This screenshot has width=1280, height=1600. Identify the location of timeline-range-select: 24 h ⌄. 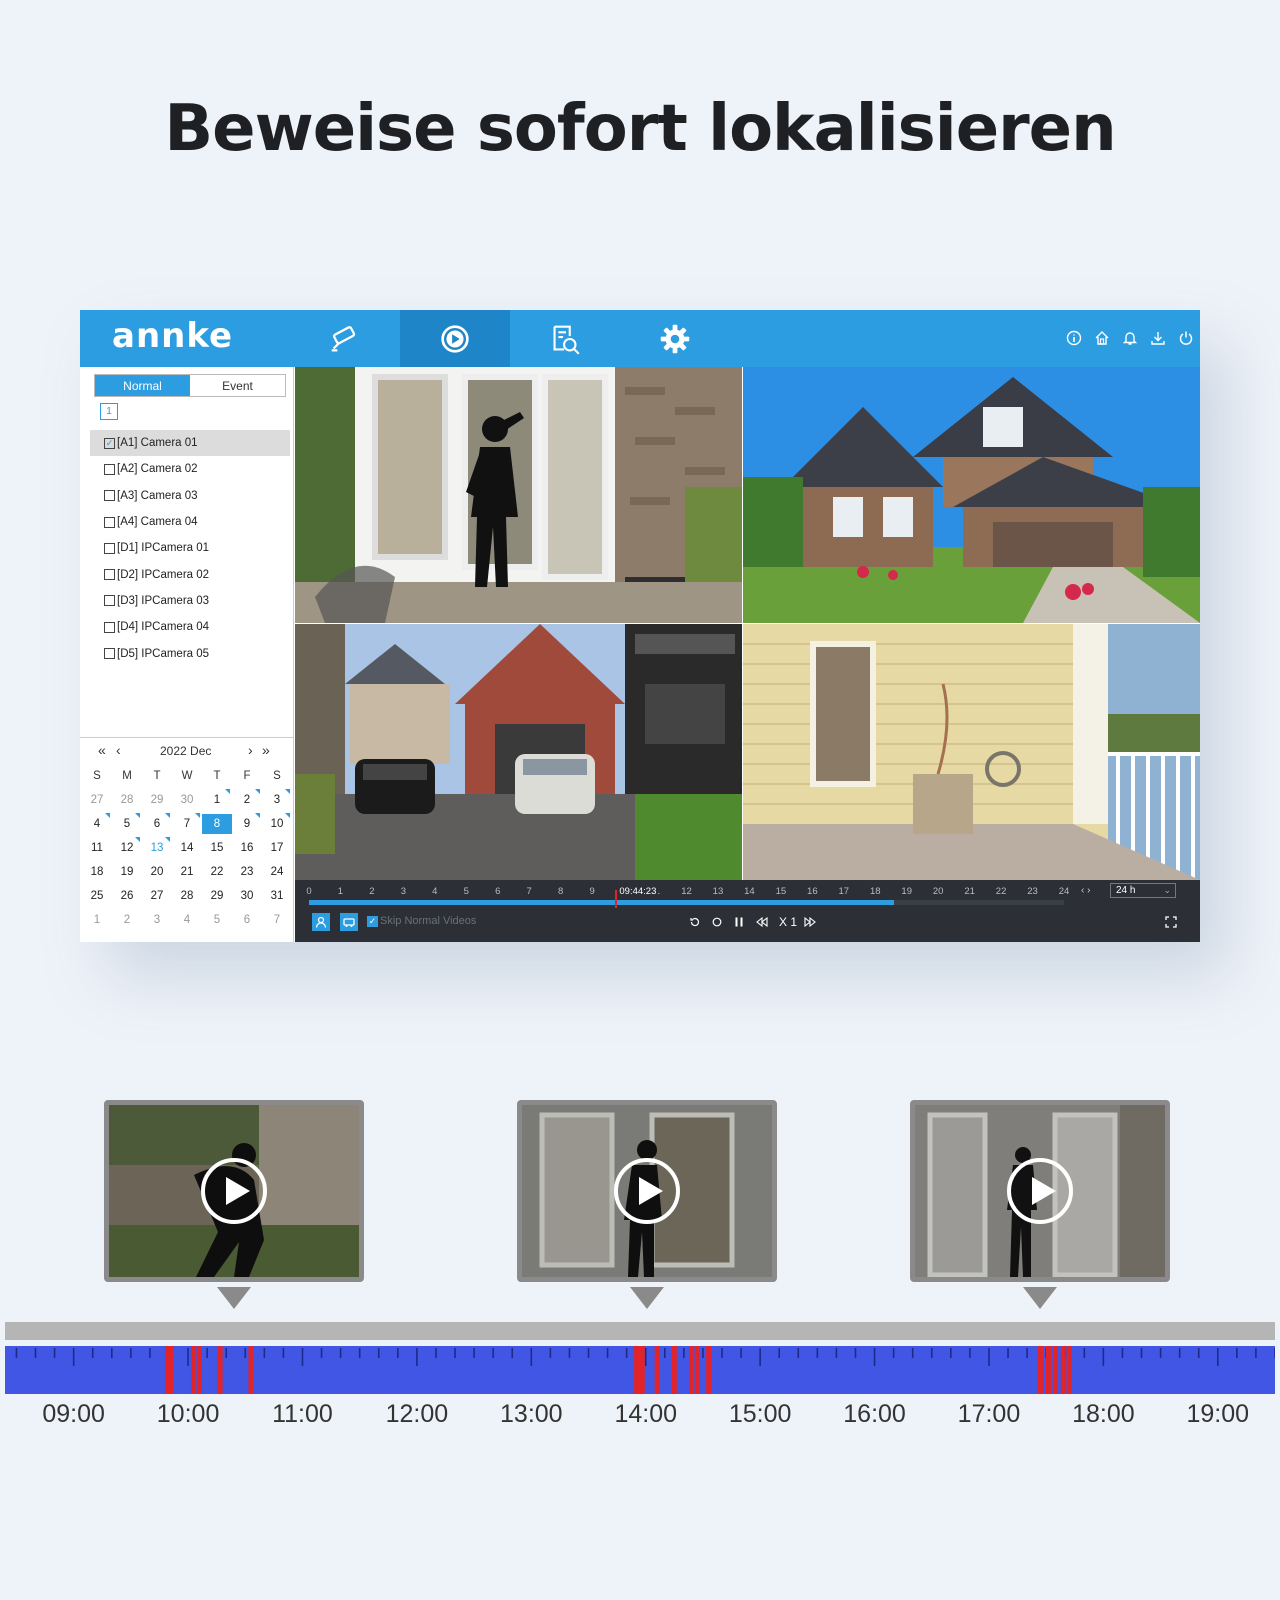
(1143, 890).